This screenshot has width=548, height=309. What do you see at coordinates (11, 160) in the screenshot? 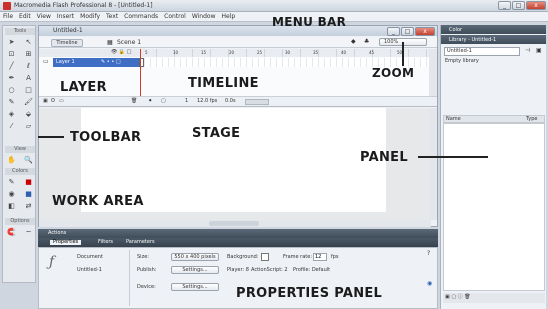
I see `hand-tool-icon: ✋` at bounding box center [11, 160].